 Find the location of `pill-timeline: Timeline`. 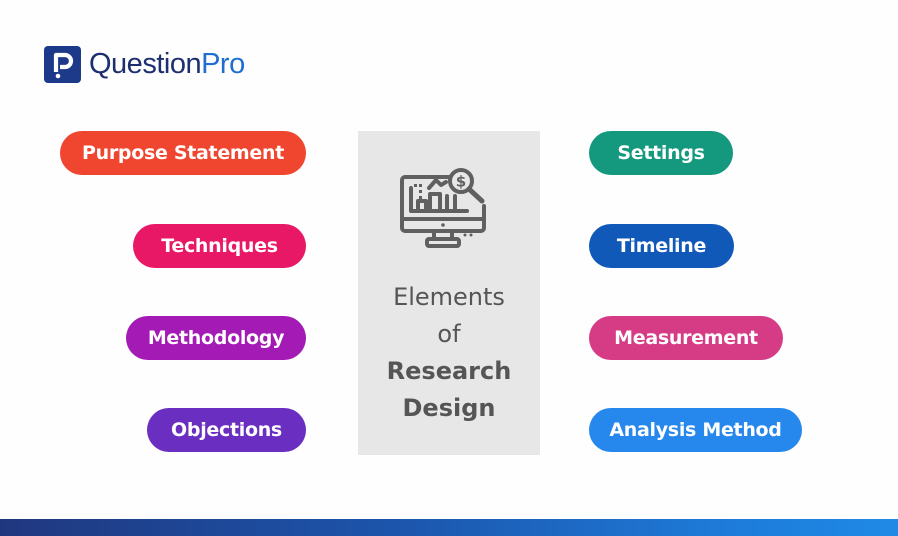

pill-timeline: Timeline is located at coordinates (661, 246).